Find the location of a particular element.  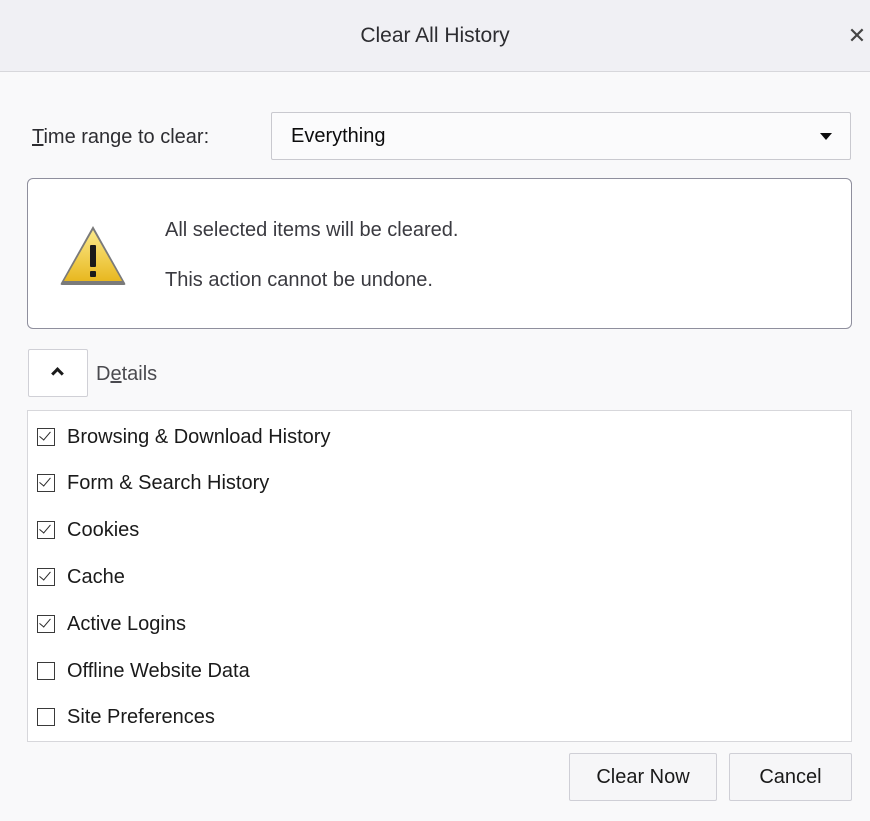

item-cache: Cache is located at coordinates (81, 577).